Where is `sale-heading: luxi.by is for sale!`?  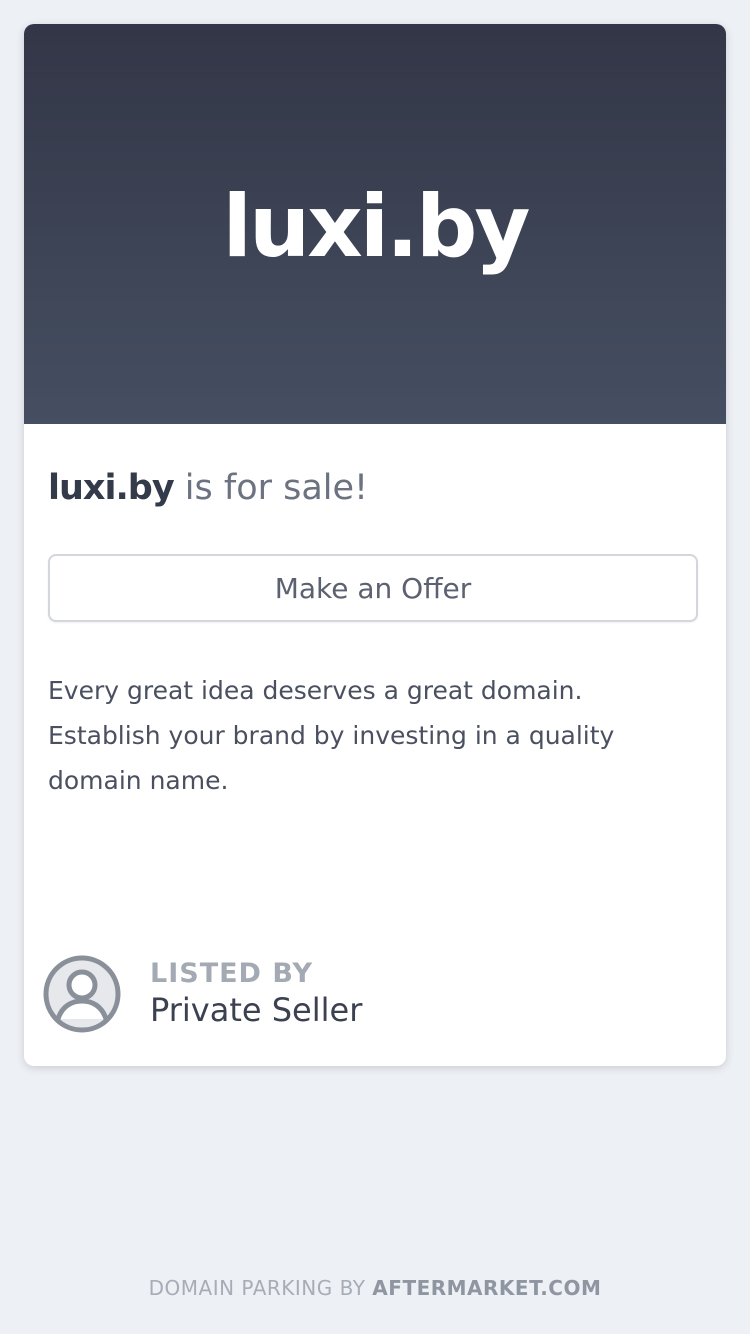
sale-heading: luxi.by is for sale! is located at coordinates (208, 488).